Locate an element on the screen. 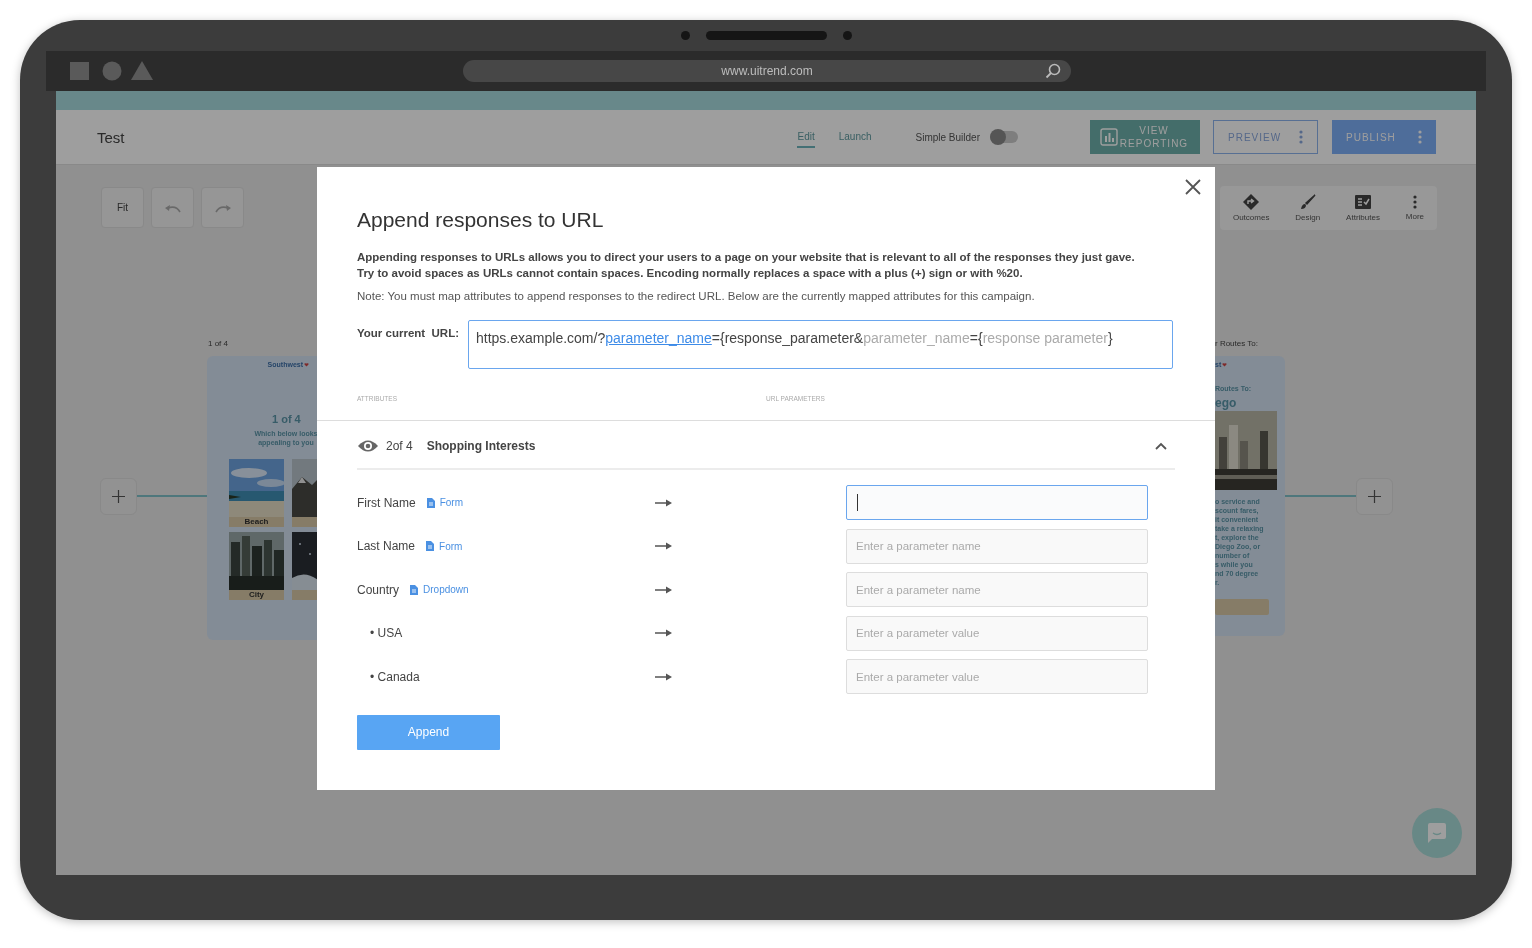 Image resolution: width=1532 pixels, height=948 pixels. window-controls-icon is located at coordinates (112, 71).